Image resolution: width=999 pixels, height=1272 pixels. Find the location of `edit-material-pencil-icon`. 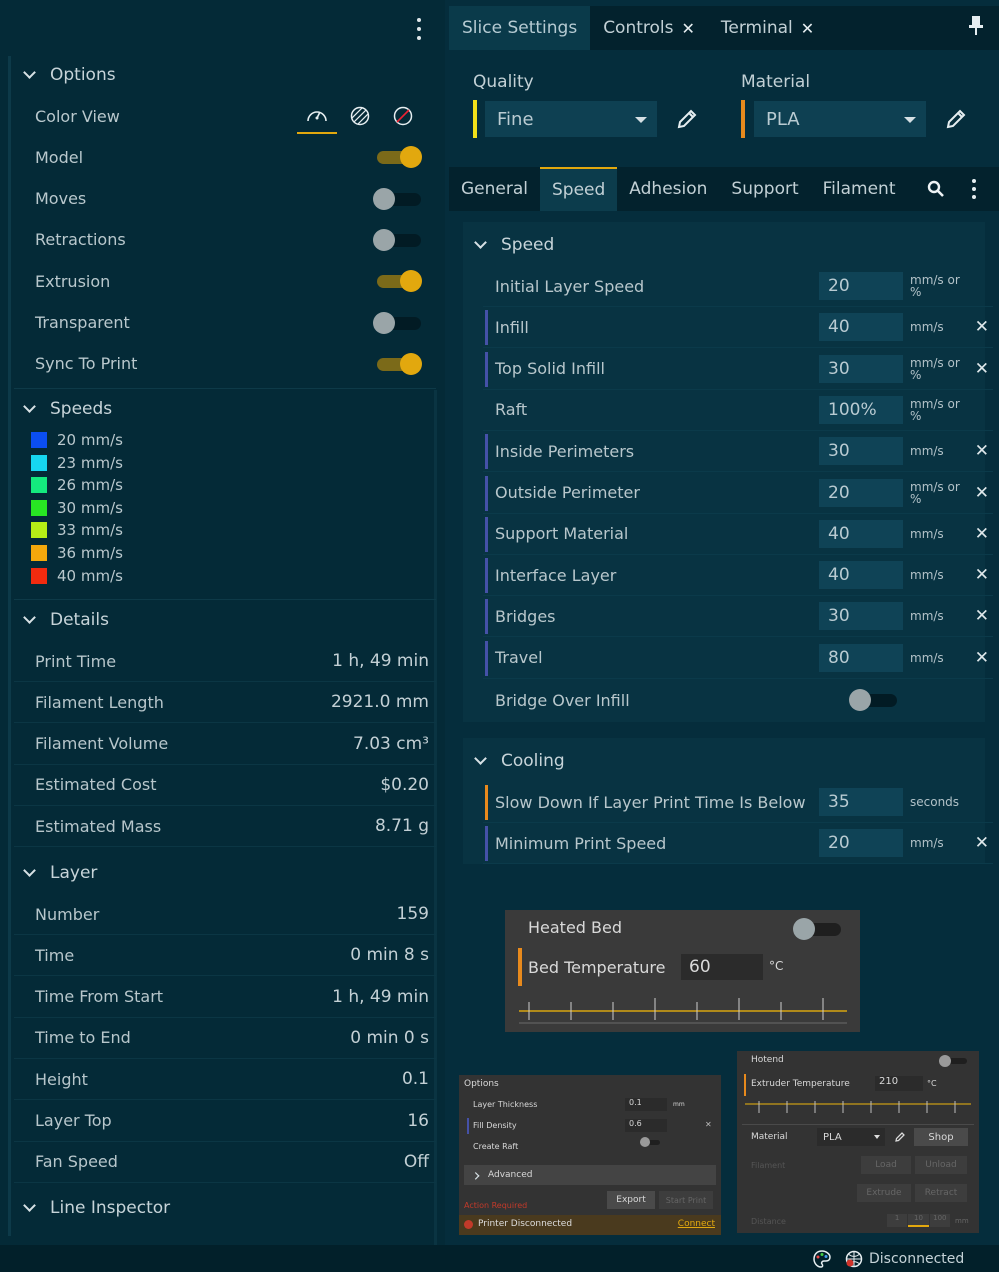

edit-material-pencil-icon is located at coordinates (956, 119).